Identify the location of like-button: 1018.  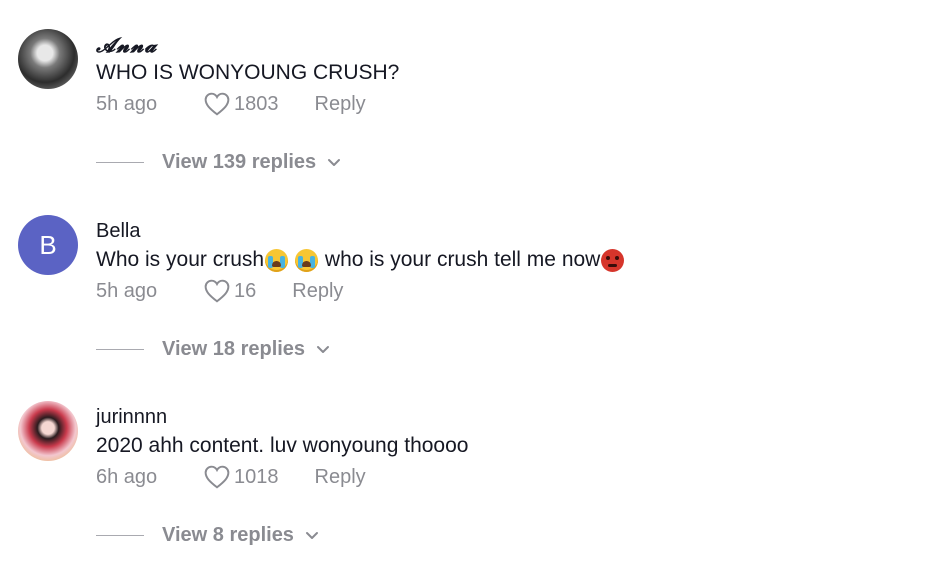
(241, 477).